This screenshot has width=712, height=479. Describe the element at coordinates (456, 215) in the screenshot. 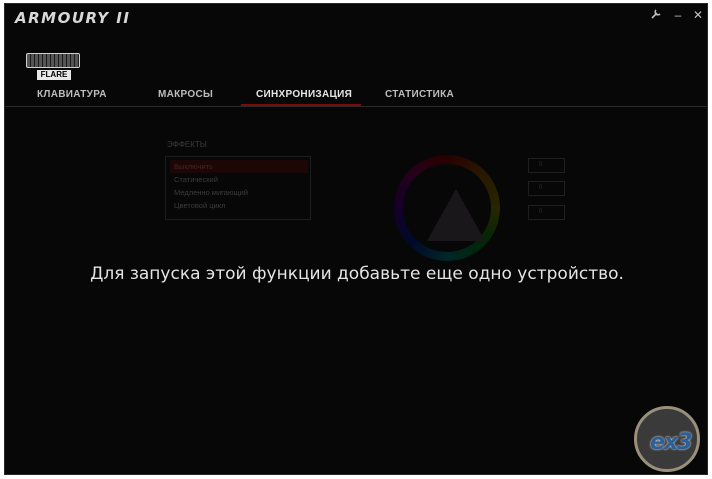

I see `color-triangle` at that location.